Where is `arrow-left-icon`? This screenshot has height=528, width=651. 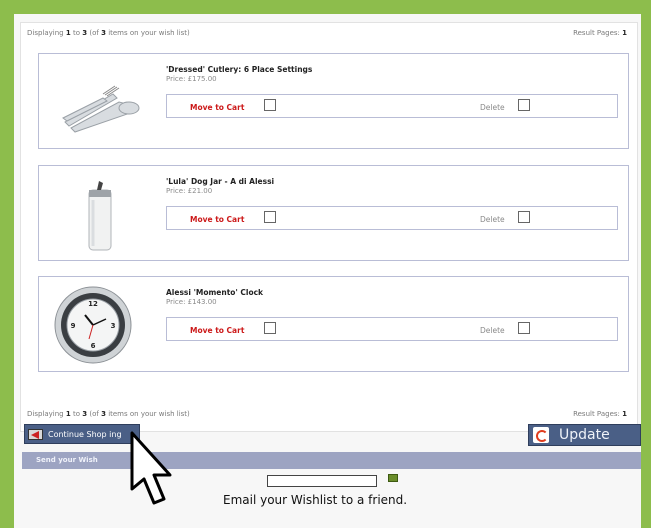 arrow-left-icon is located at coordinates (35, 434).